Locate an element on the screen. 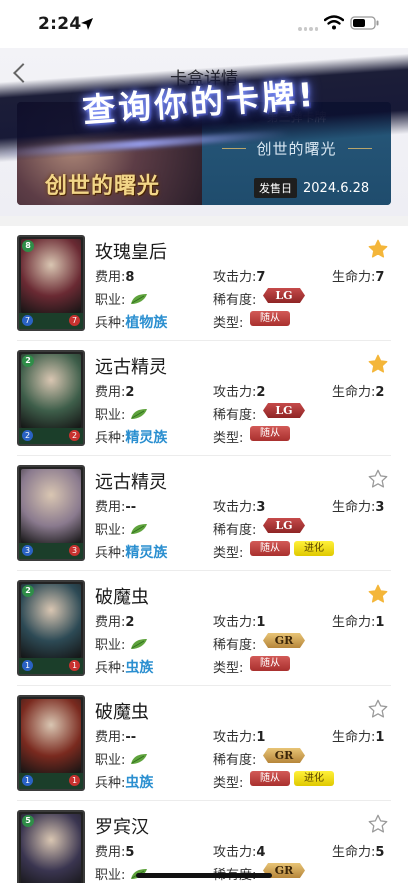 The height and width of the screenshot is (883, 408). tribe-link: 植物族 is located at coordinates (146, 323).